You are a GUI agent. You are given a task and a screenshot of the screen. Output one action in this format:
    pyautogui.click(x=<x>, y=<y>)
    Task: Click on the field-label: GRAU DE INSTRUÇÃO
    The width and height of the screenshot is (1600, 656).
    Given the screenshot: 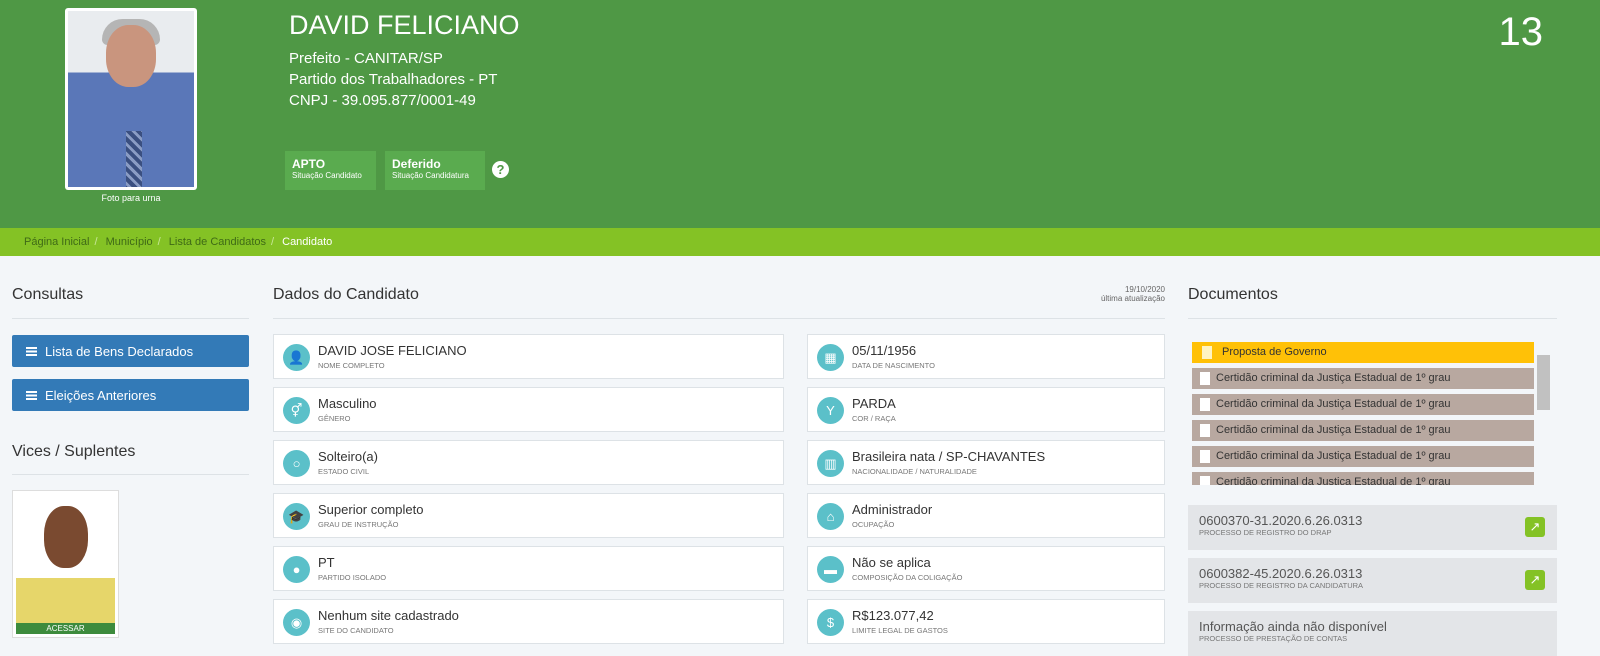 What is the action you would take?
    pyautogui.click(x=358, y=524)
    